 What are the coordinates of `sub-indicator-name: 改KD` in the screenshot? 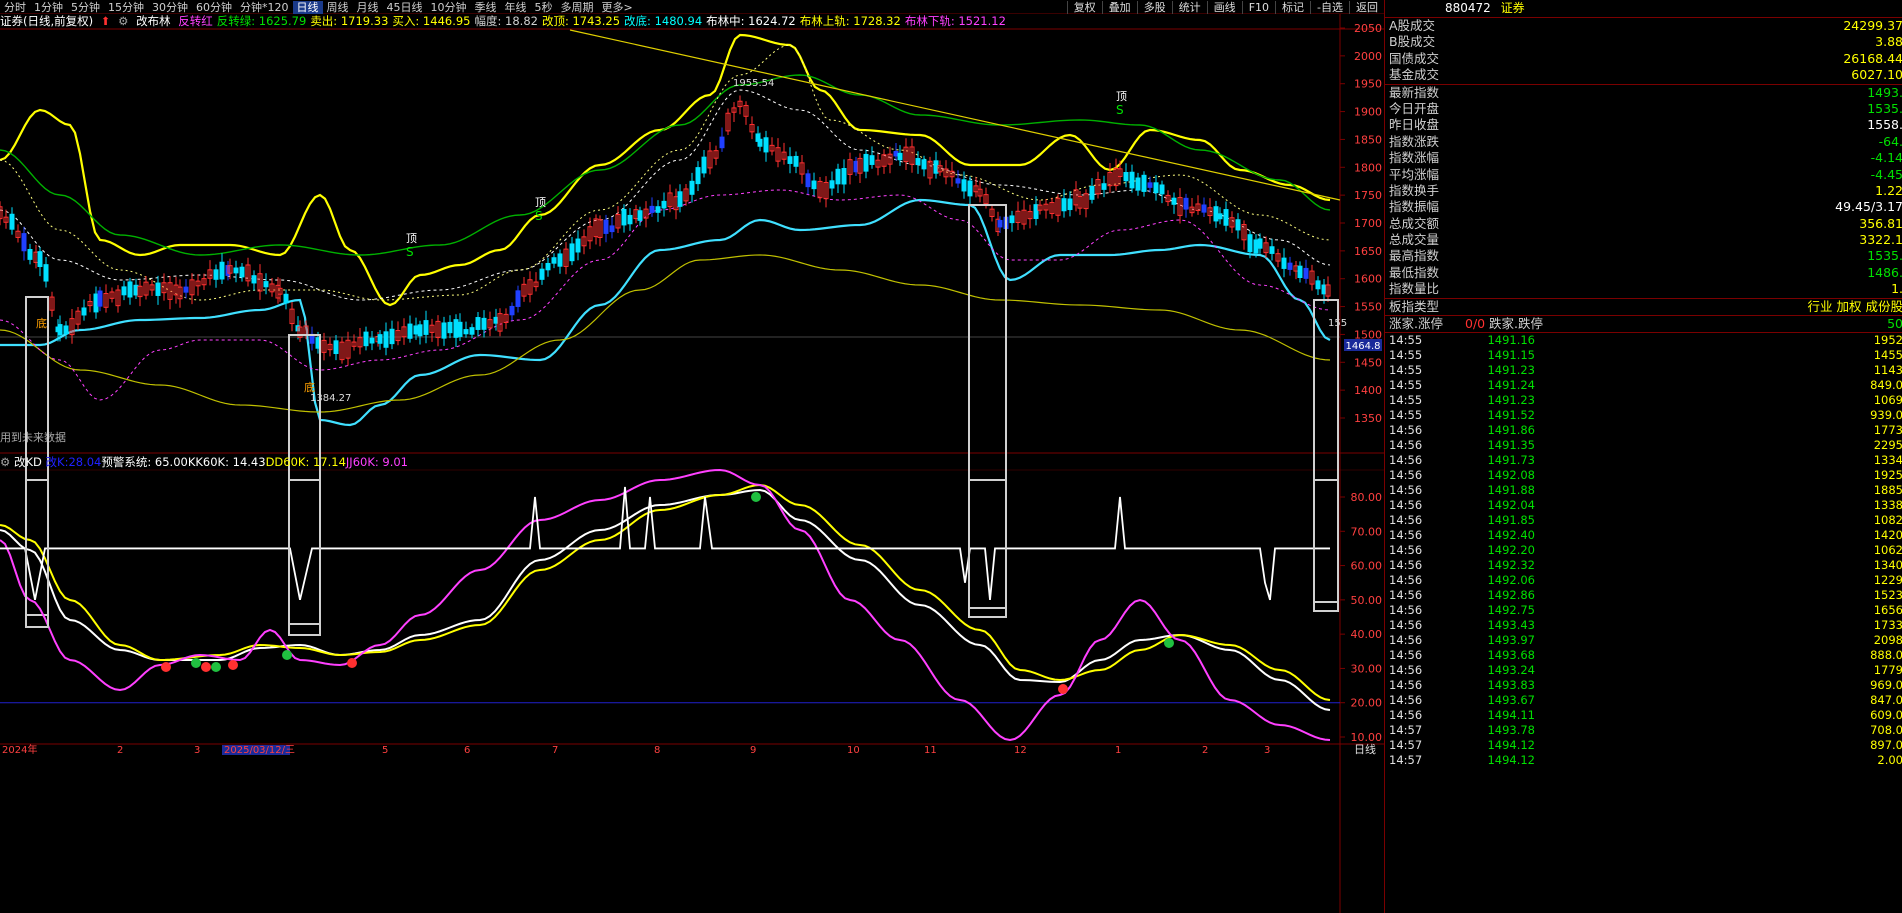 It's located at (28, 462).